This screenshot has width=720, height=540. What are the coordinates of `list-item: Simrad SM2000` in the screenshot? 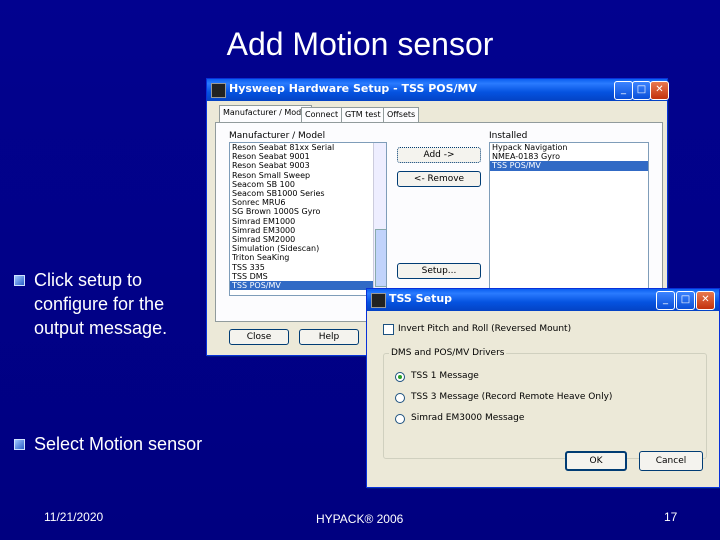 It's located at (308, 239).